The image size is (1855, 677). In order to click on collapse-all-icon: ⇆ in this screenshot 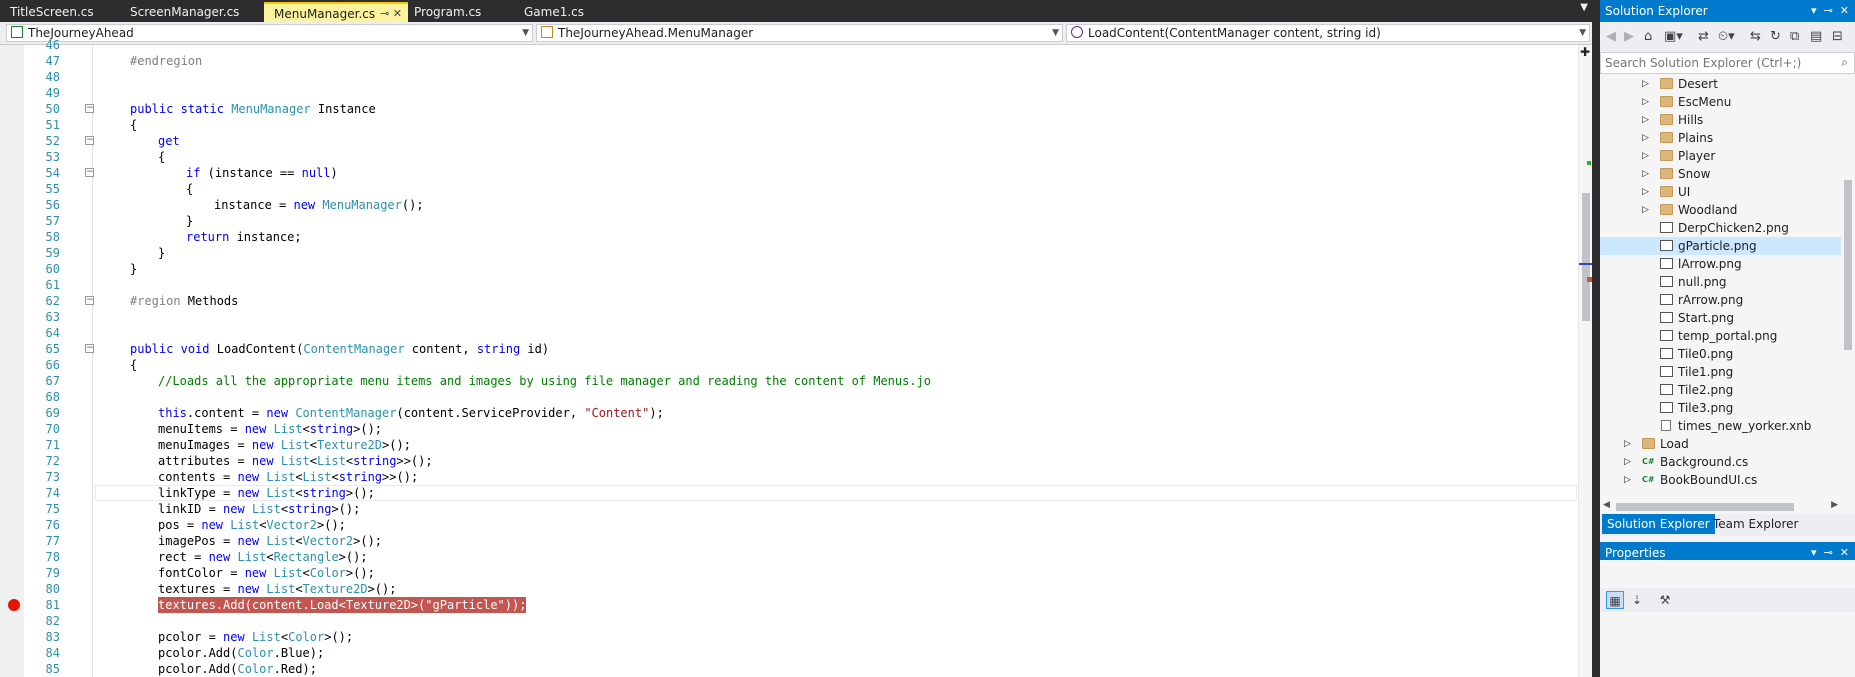, I will do `click(1755, 36)`.